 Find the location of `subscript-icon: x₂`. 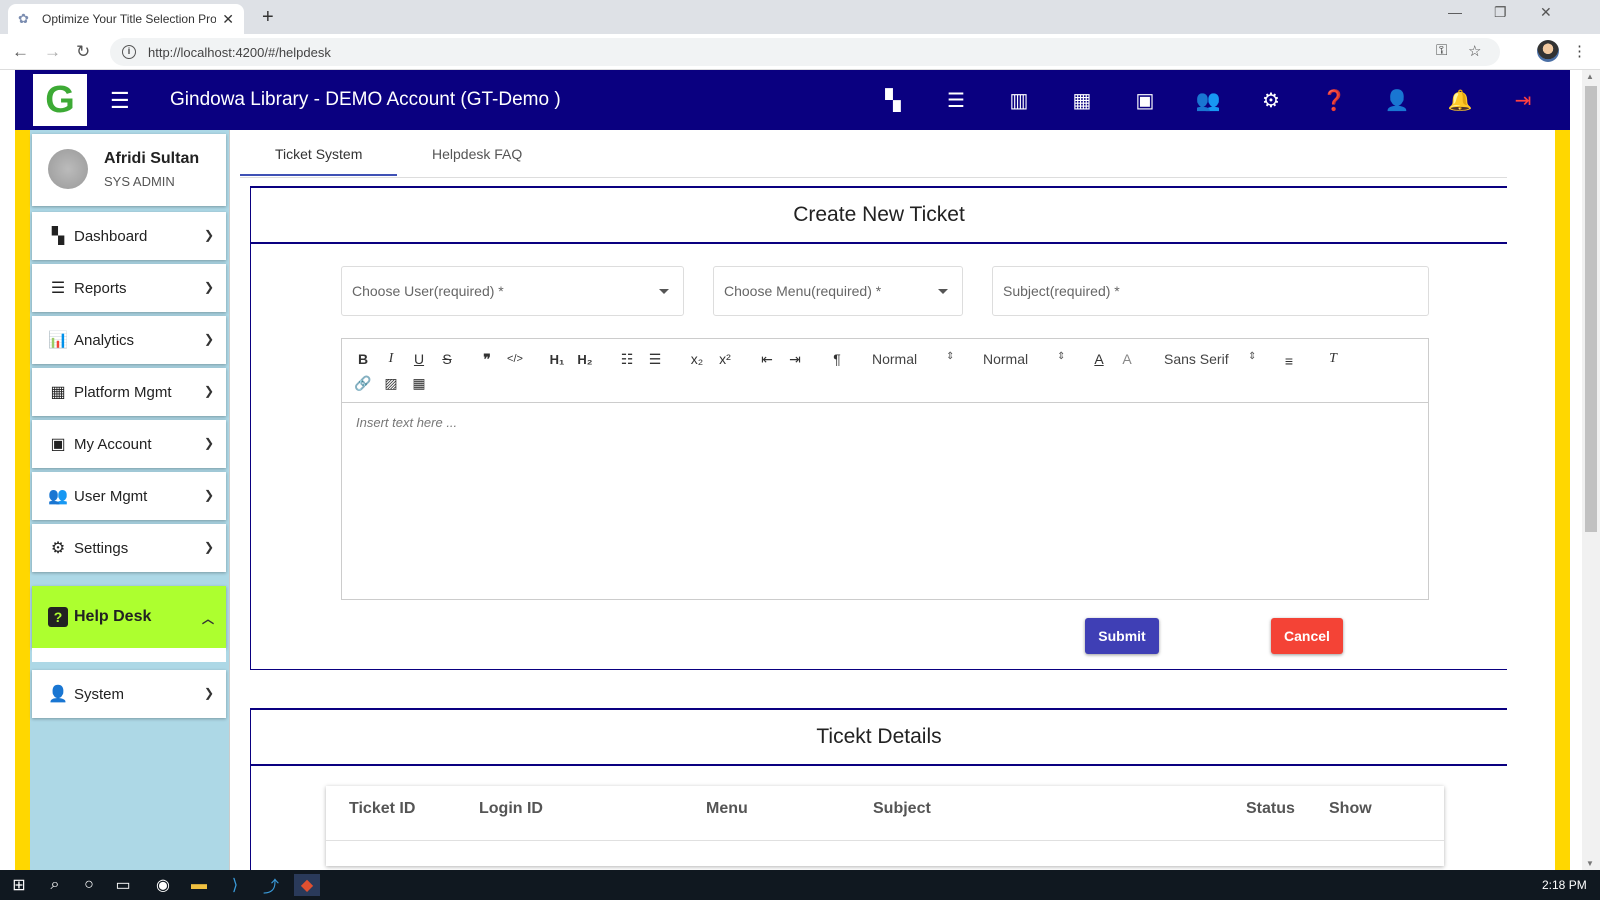

subscript-icon: x₂ is located at coordinates (697, 359).